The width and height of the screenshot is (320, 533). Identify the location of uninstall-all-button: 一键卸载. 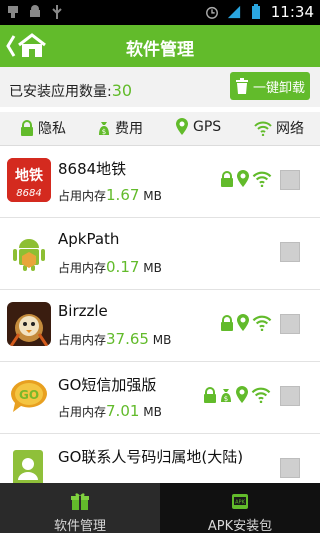
(270, 86).